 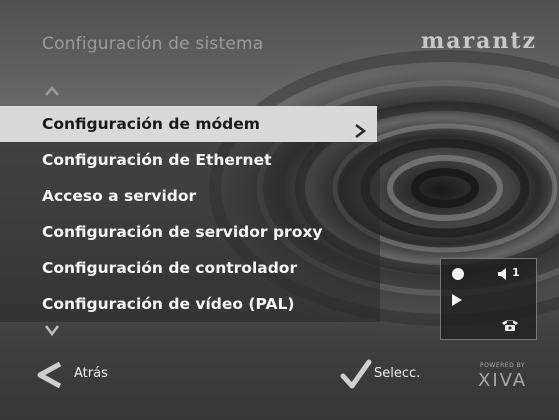 What do you see at coordinates (52, 331) in the screenshot?
I see `scroll-down-chevron-icon` at bounding box center [52, 331].